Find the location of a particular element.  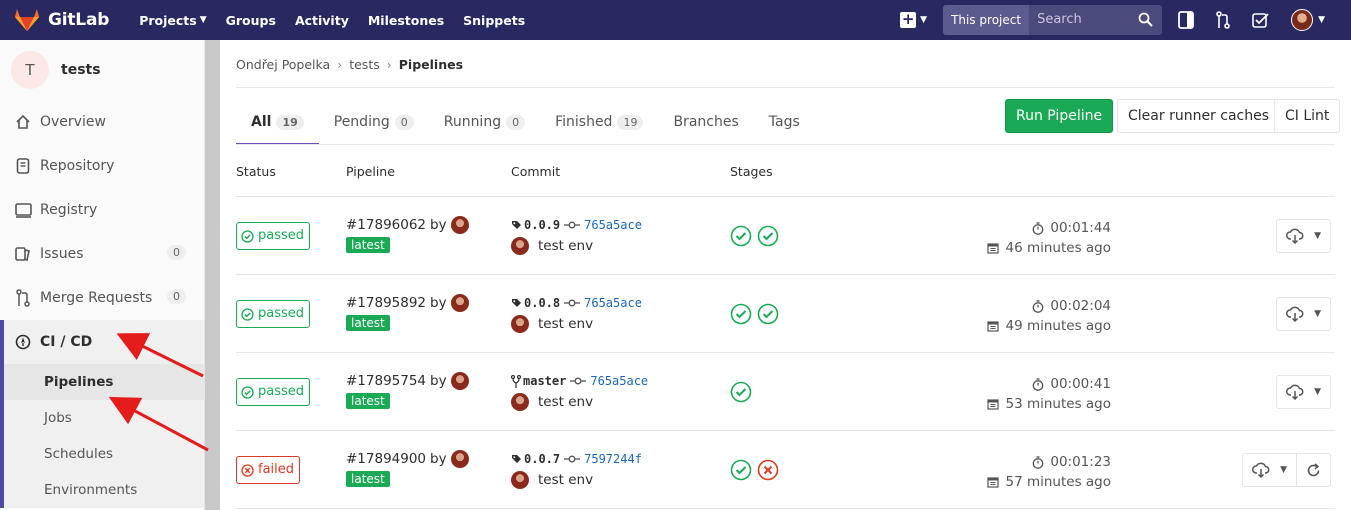

sidebar-item-issues: Issues 0 is located at coordinates (102, 254).